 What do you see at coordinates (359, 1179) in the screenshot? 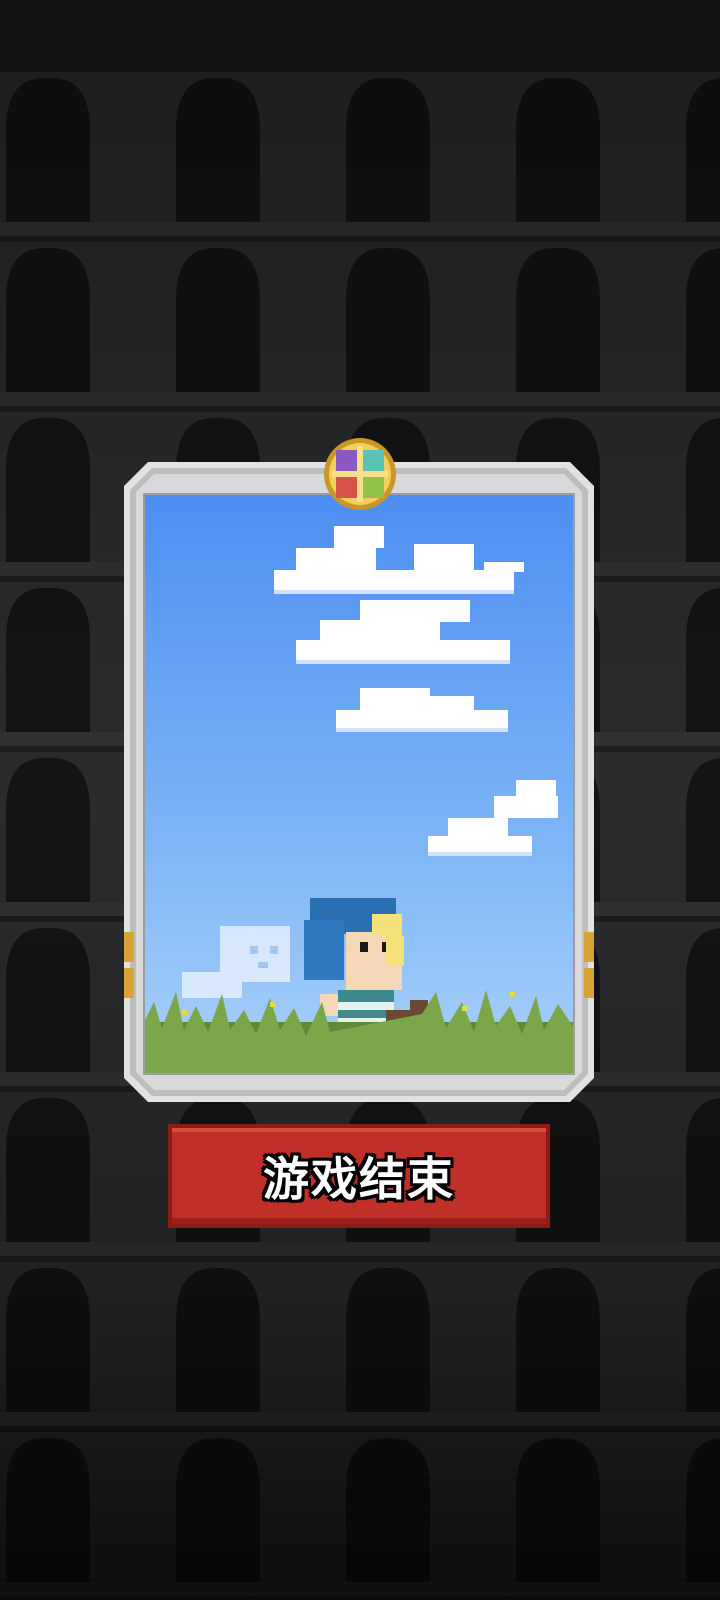
I see `game-over-label: 游戏结束` at bounding box center [359, 1179].